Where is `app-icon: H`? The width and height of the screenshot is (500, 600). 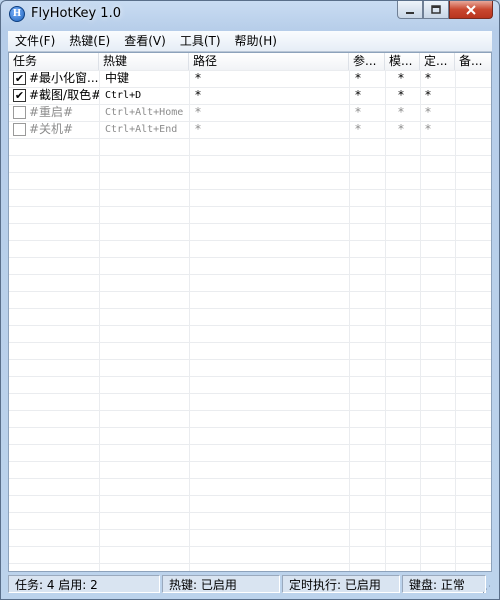 app-icon: H is located at coordinates (17, 14).